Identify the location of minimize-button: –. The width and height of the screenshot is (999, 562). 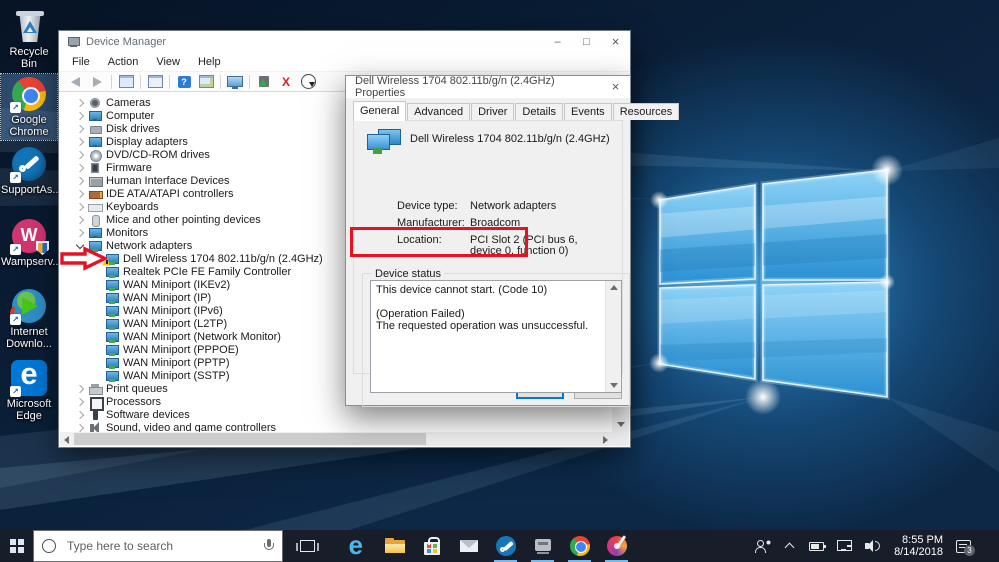
(557, 42).